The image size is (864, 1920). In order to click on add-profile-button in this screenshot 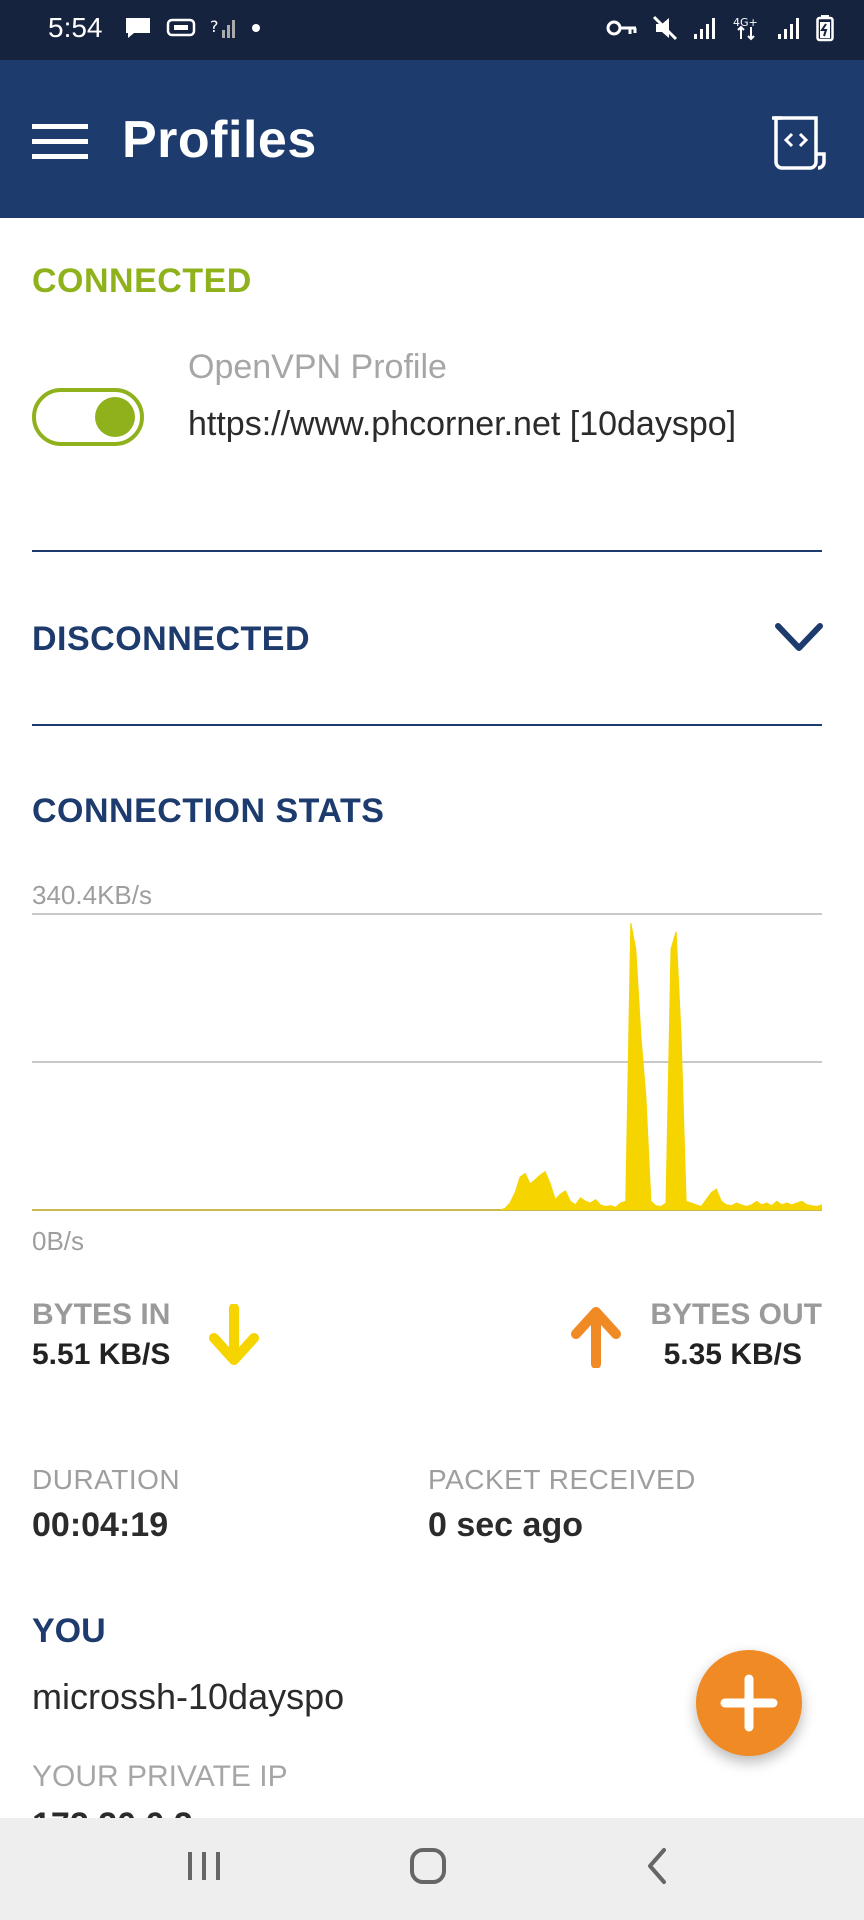, I will do `click(749, 1703)`.